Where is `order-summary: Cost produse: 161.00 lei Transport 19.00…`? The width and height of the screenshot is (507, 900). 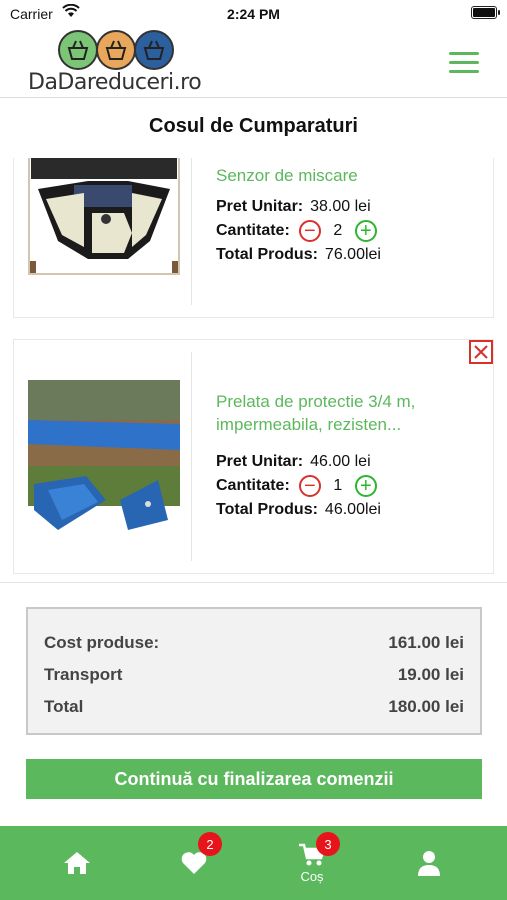 order-summary: Cost produse: 161.00 lei Transport 19.00… is located at coordinates (254, 671).